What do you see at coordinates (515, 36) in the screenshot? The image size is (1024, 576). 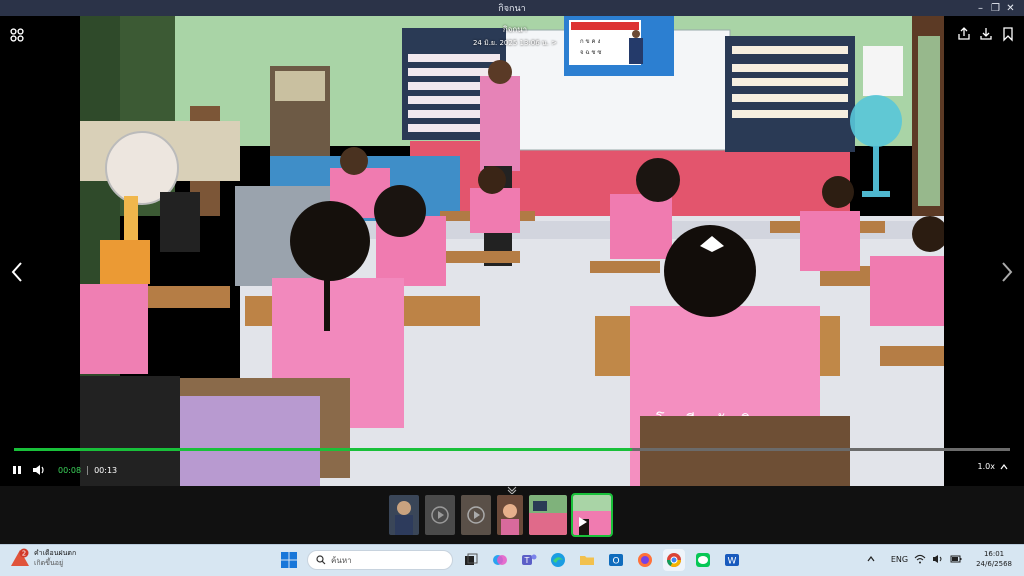 I see `media-header: กิจกนา 24 มิ.ย. 2025 13:06 น. >` at bounding box center [515, 36].